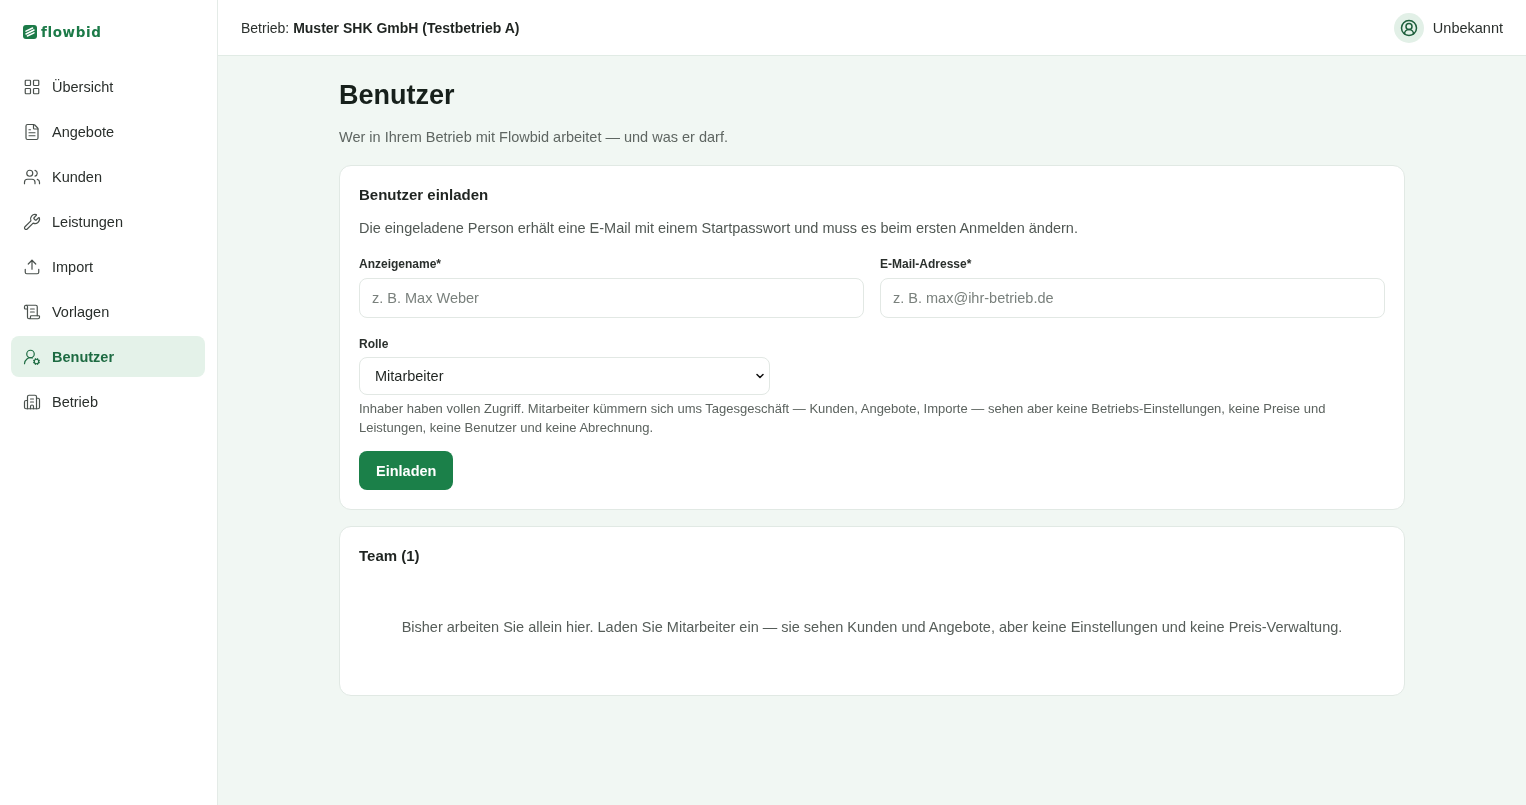  I want to click on logo-text: flowbid, so click(71, 32).